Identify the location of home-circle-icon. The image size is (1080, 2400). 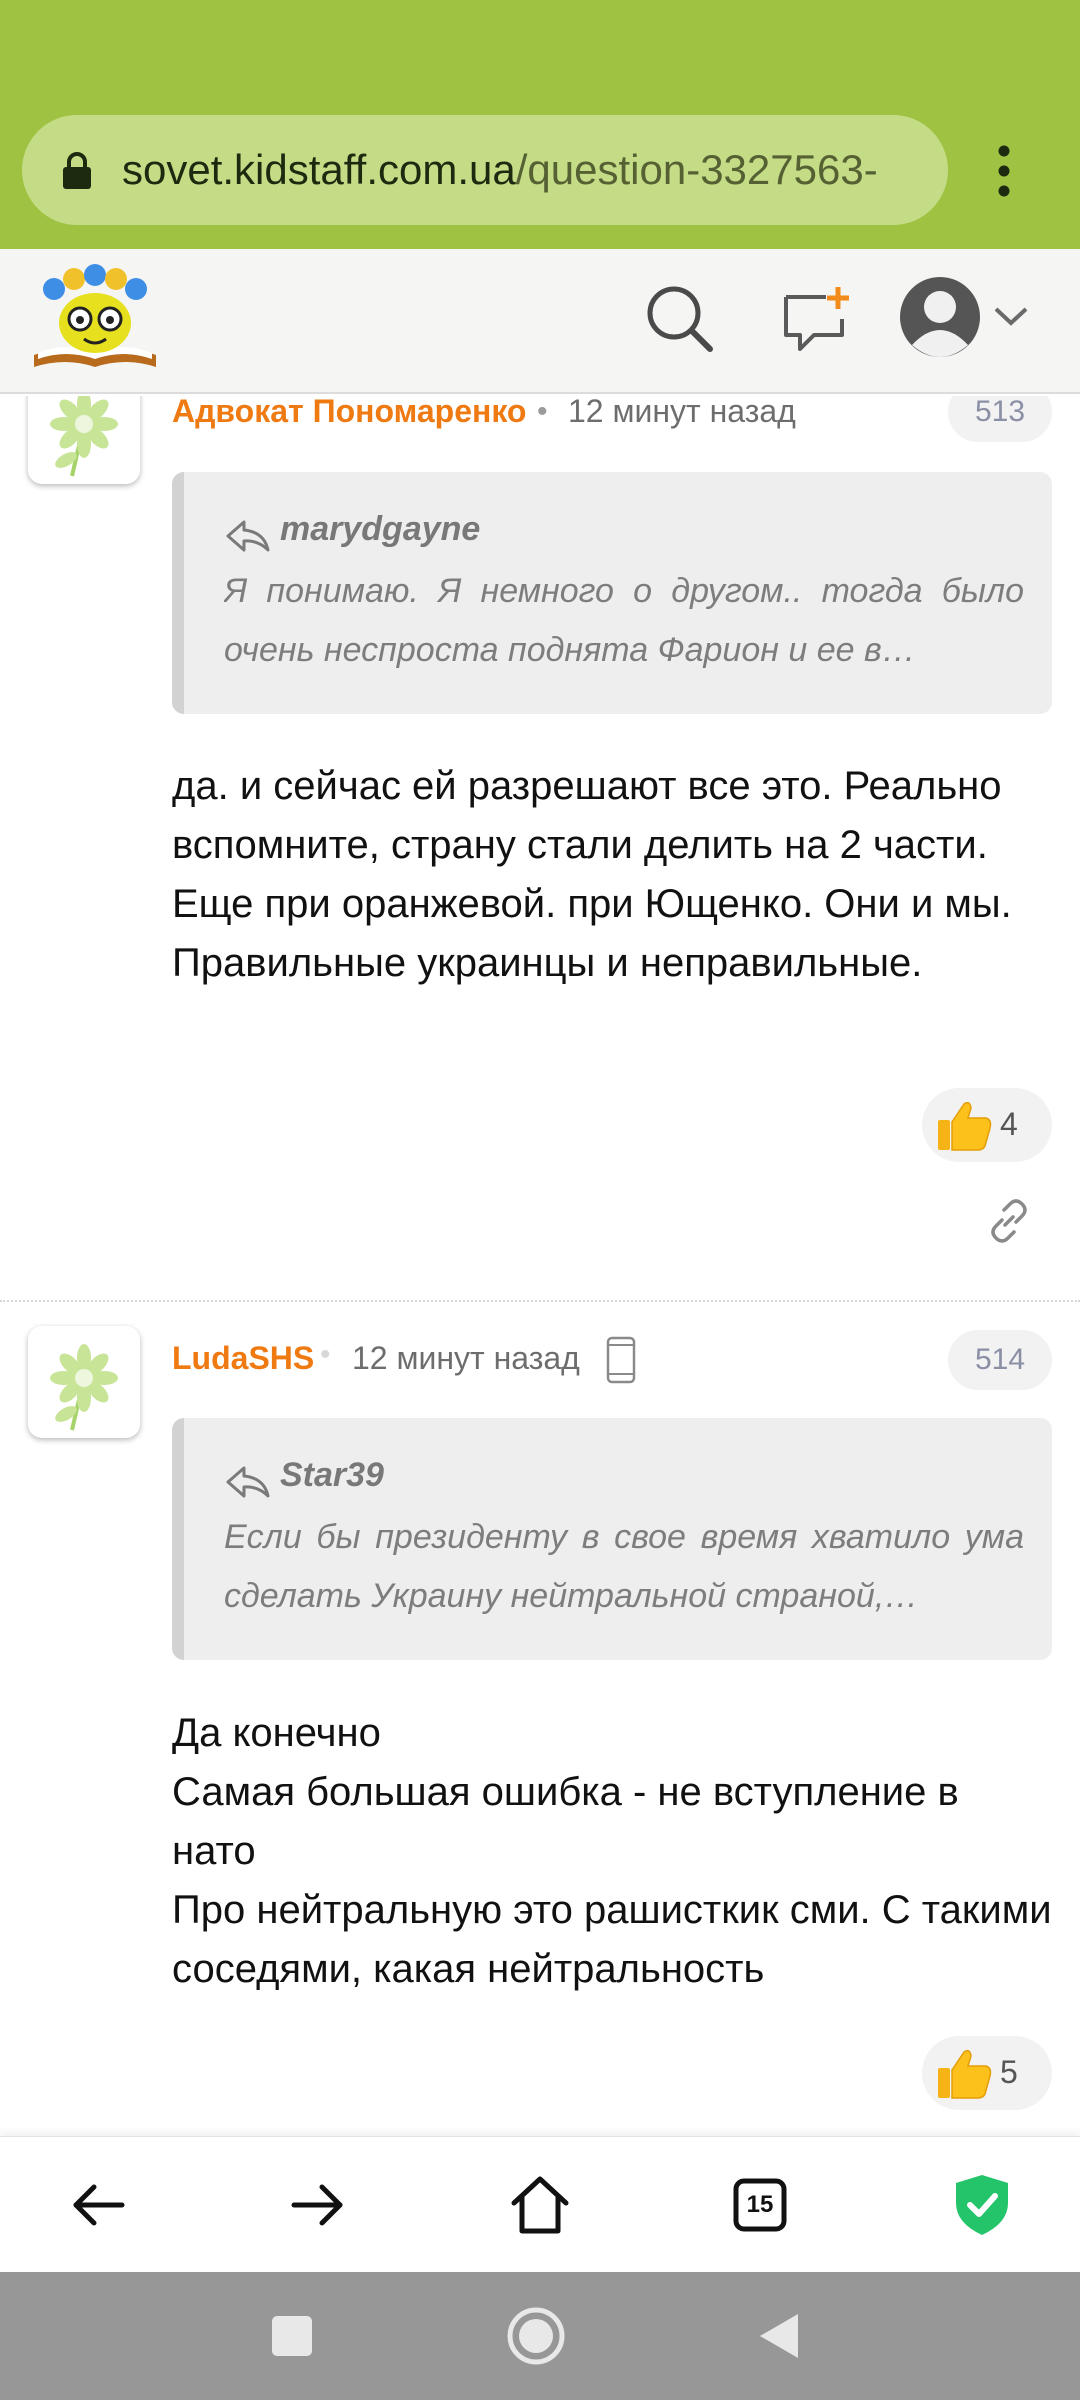
(536, 2336).